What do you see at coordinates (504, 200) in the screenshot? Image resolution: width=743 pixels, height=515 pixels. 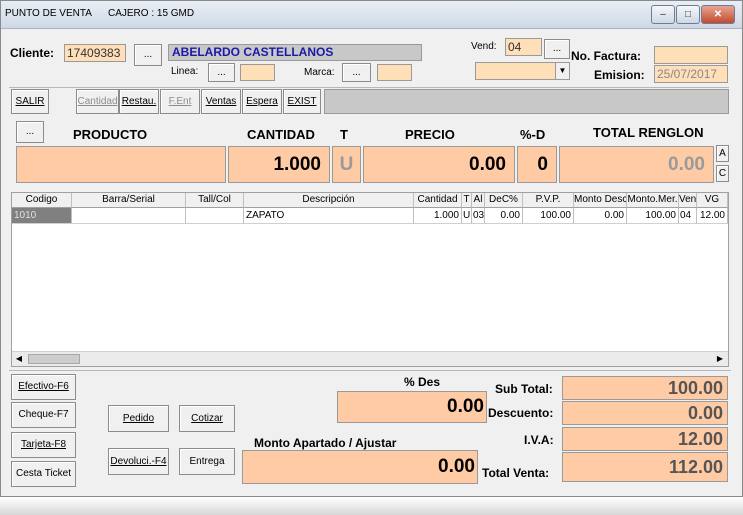 I see `grid-header-dec: DeC%` at bounding box center [504, 200].